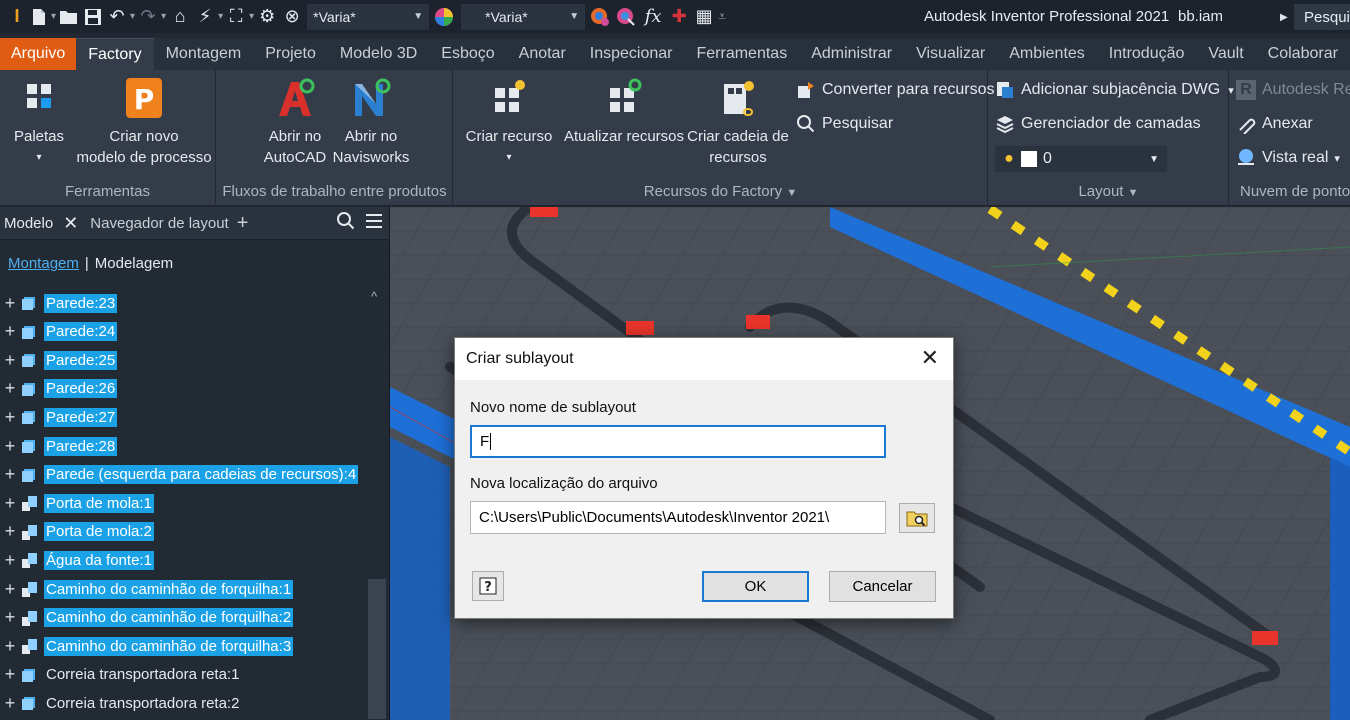 The width and height of the screenshot is (1350, 720). What do you see at coordinates (147, 618) in the screenshot?
I see `tree-row: + Caminho do caminhão de forquilha:2` at bounding box center [147, 618].